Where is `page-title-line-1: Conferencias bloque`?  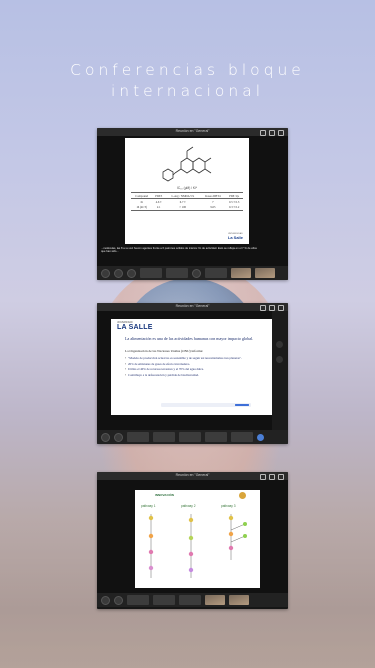 page-title-line-1: Conferencias bloque is located at coordinates (187, 70).